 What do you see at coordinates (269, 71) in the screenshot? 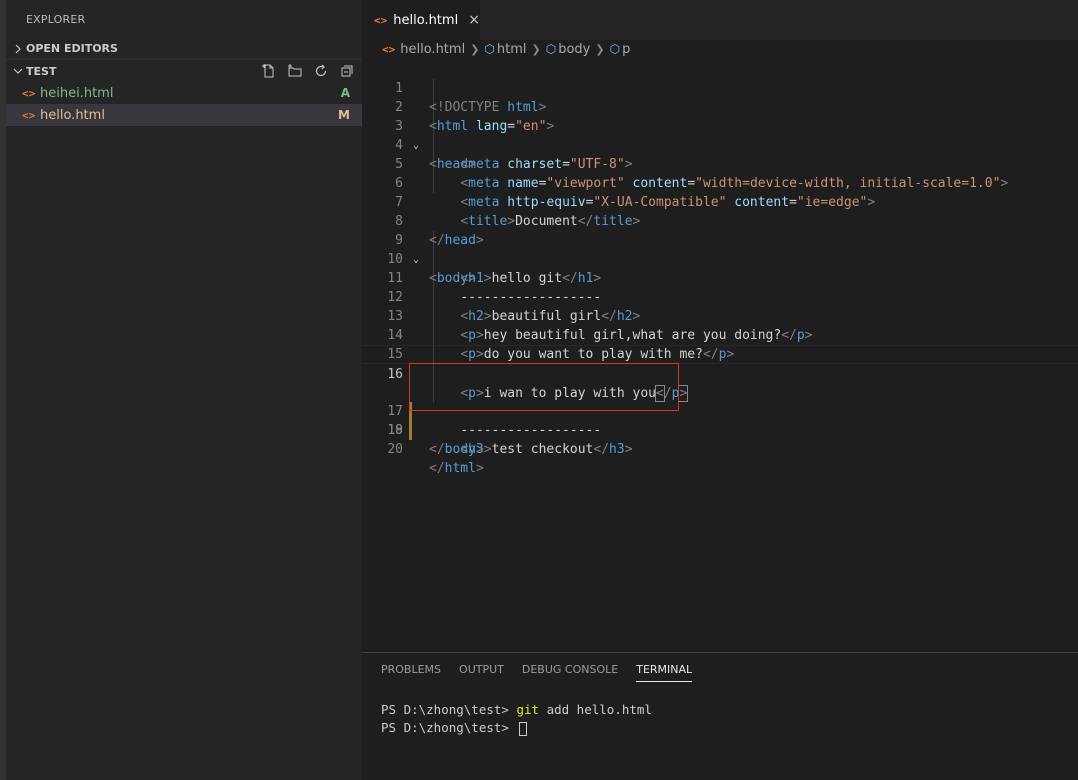
I see `new-file-icon` at bounding box center [269, 71].